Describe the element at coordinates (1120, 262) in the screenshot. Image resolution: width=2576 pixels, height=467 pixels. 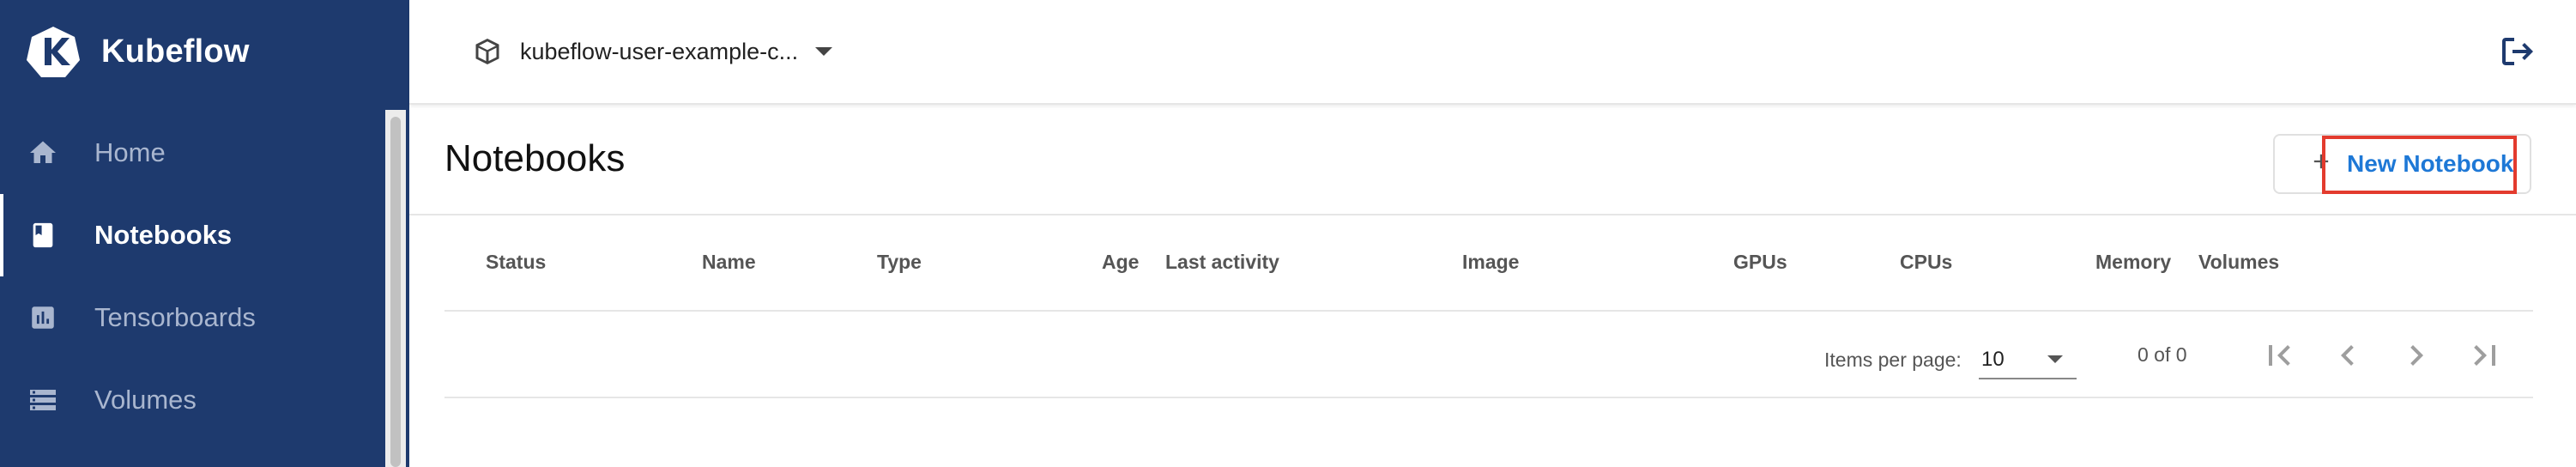
I see `column-header-age: Age` at that location.